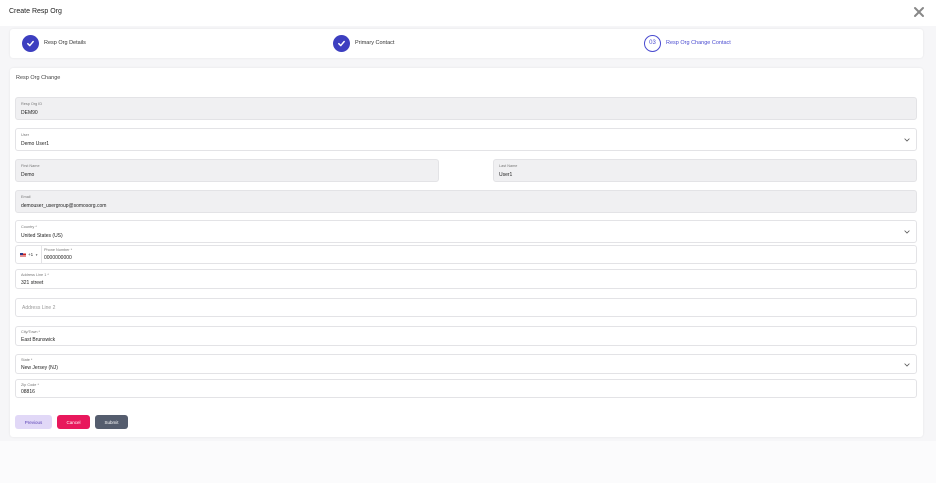 This screenshot has width=936, height=483. I want to click on field-value: 08816, so click(28, 392).